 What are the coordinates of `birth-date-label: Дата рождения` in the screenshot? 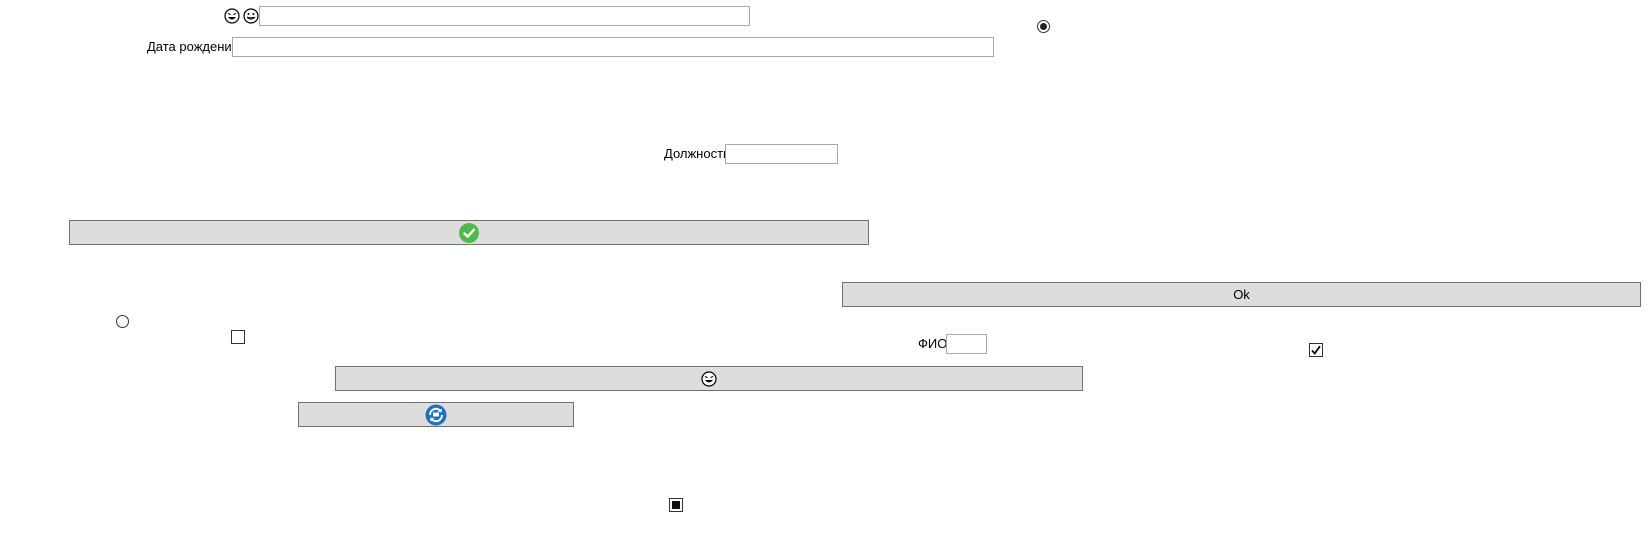 It's located at (193, 46).